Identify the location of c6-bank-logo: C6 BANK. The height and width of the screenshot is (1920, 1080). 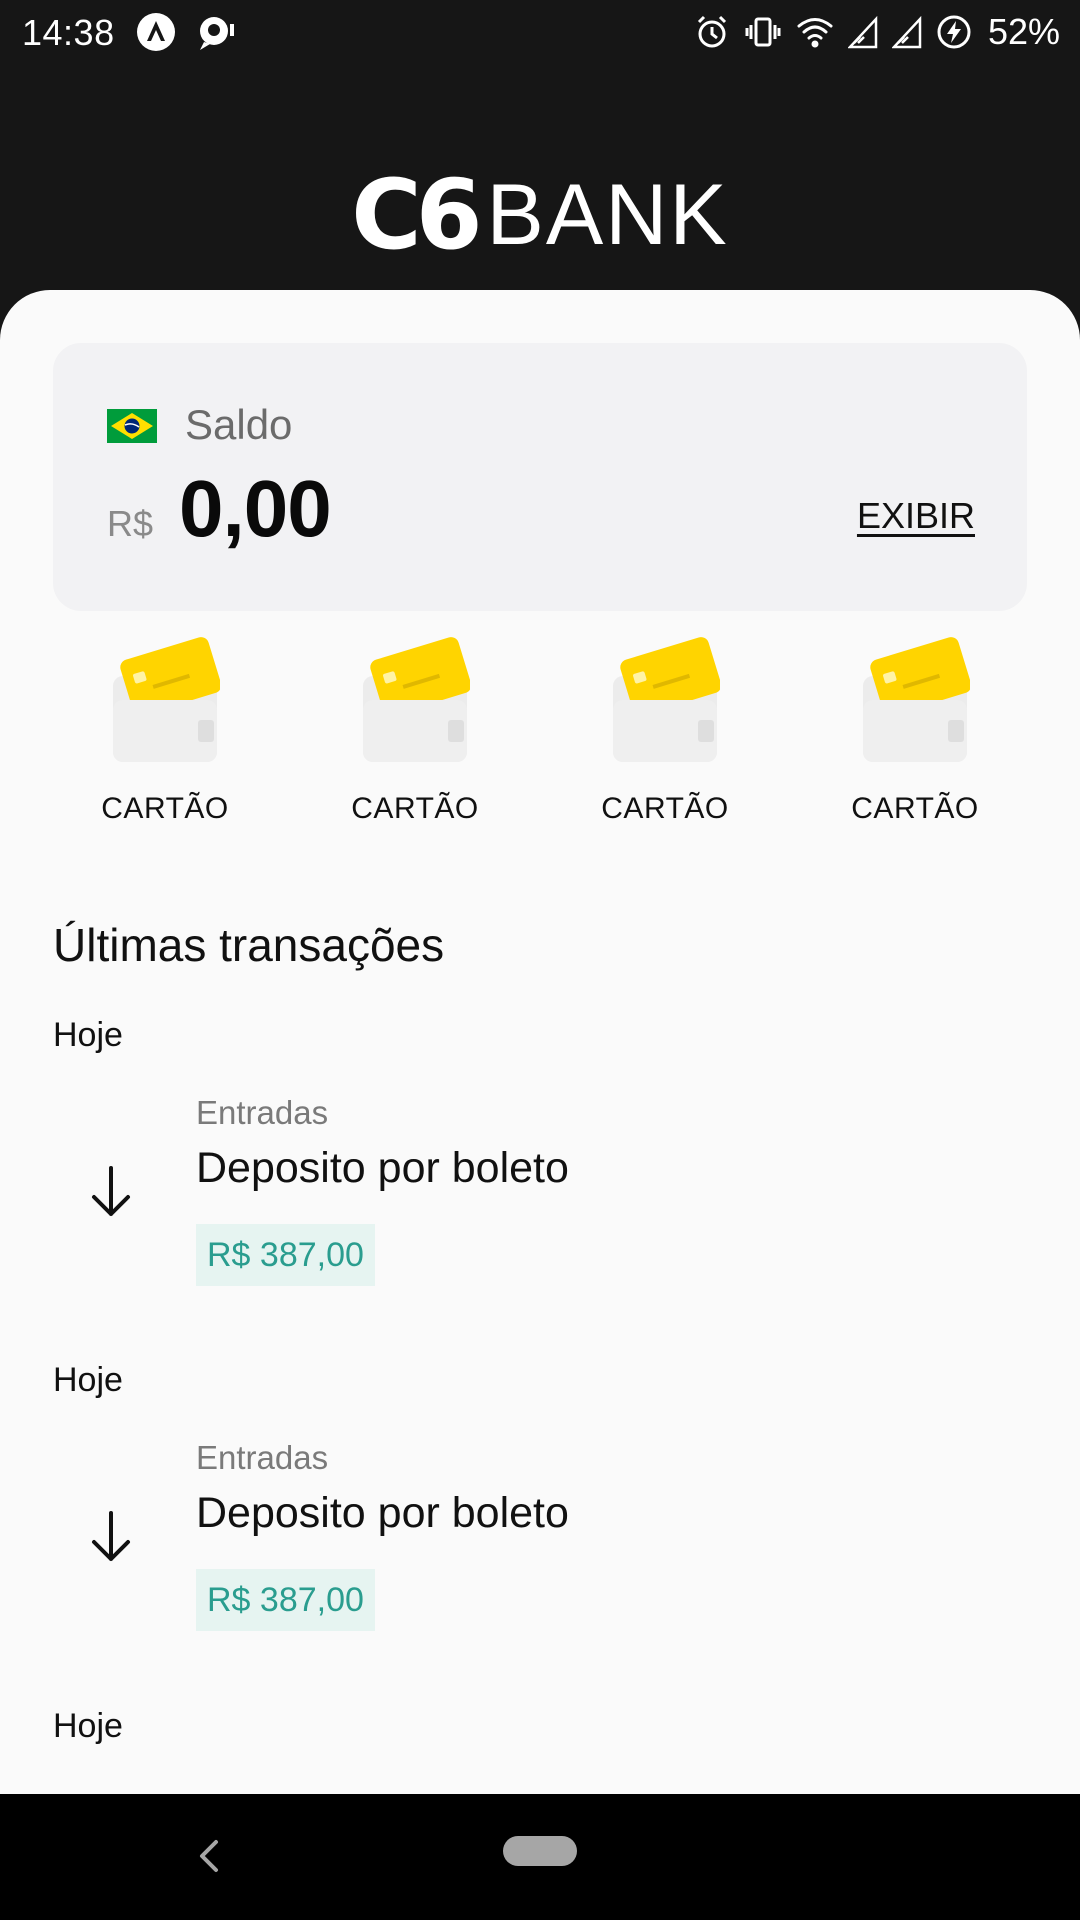
(539, 215).